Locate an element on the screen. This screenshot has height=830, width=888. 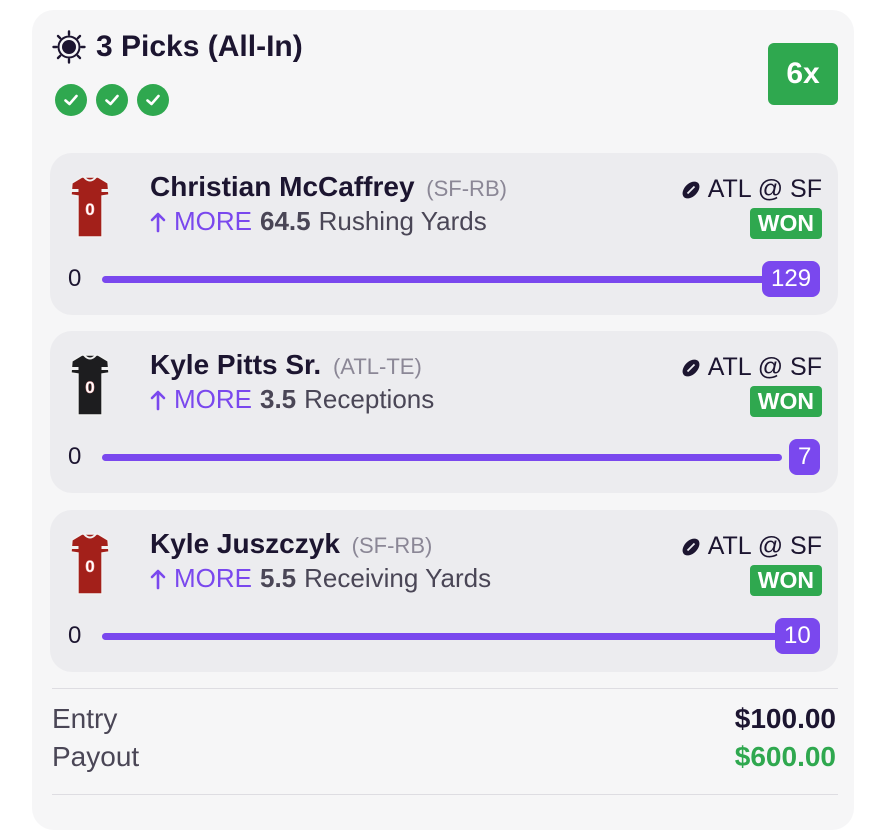
progress-result-value: 129 is located at coordinates (791, 279).